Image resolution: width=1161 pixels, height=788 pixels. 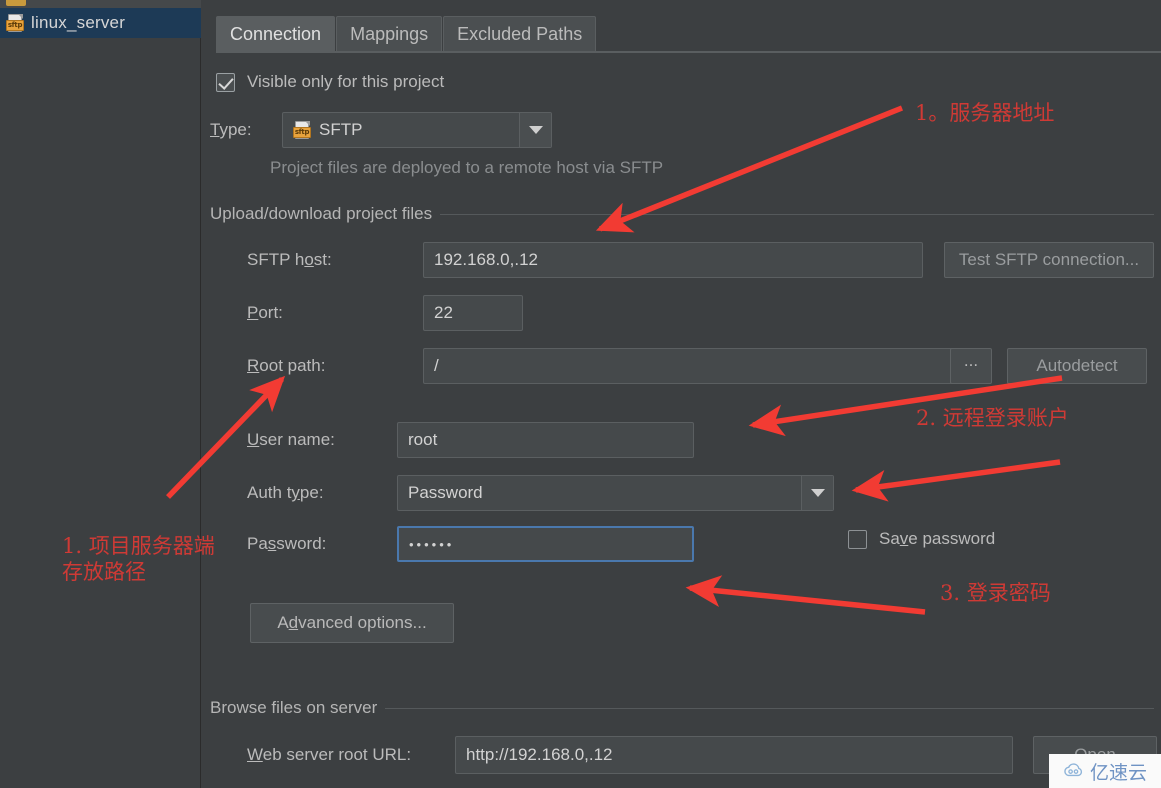 I want to click on user-name-label: User name:, so click(x=291, y=439).